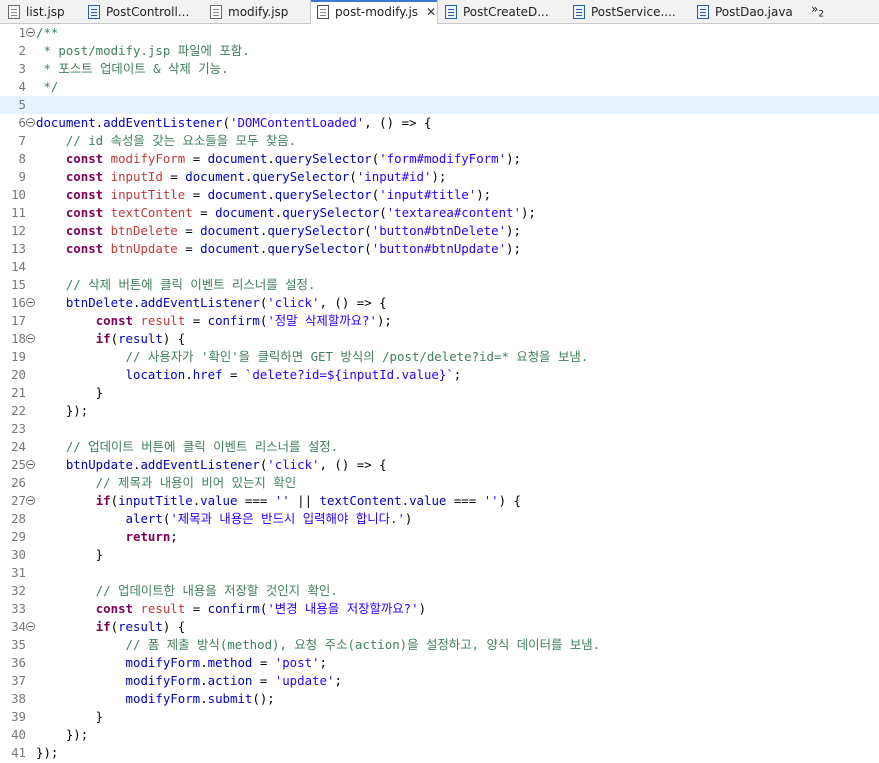 The image size is (879, 763). Describe the element at coordinates (18, 518) in the screenshot. I see `line-number: 28` at that location.